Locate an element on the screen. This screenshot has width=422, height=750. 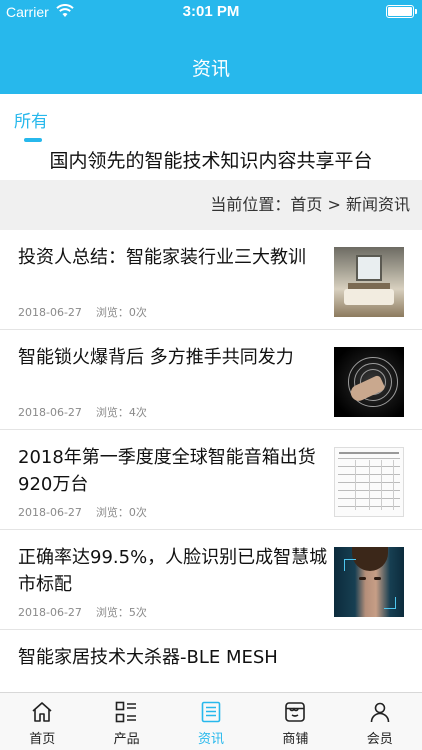
tabbar-store: 商铺 is located at coordinates (295, 721).